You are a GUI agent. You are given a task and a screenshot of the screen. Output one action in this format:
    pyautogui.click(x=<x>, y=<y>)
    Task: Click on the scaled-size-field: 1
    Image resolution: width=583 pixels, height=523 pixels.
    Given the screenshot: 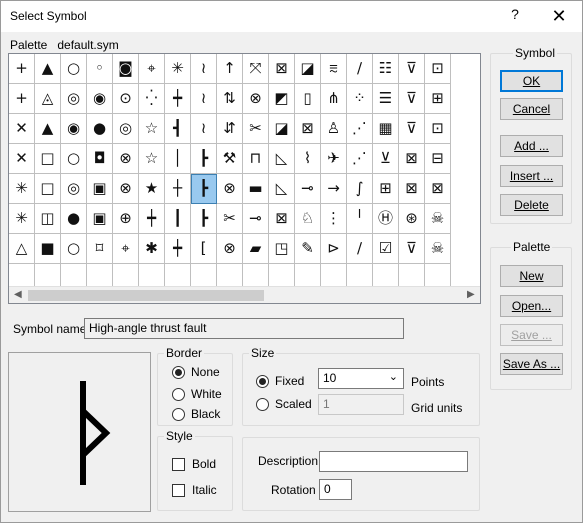 What is the action you would take?
    pyautogui.click(x=361, y=404)
    